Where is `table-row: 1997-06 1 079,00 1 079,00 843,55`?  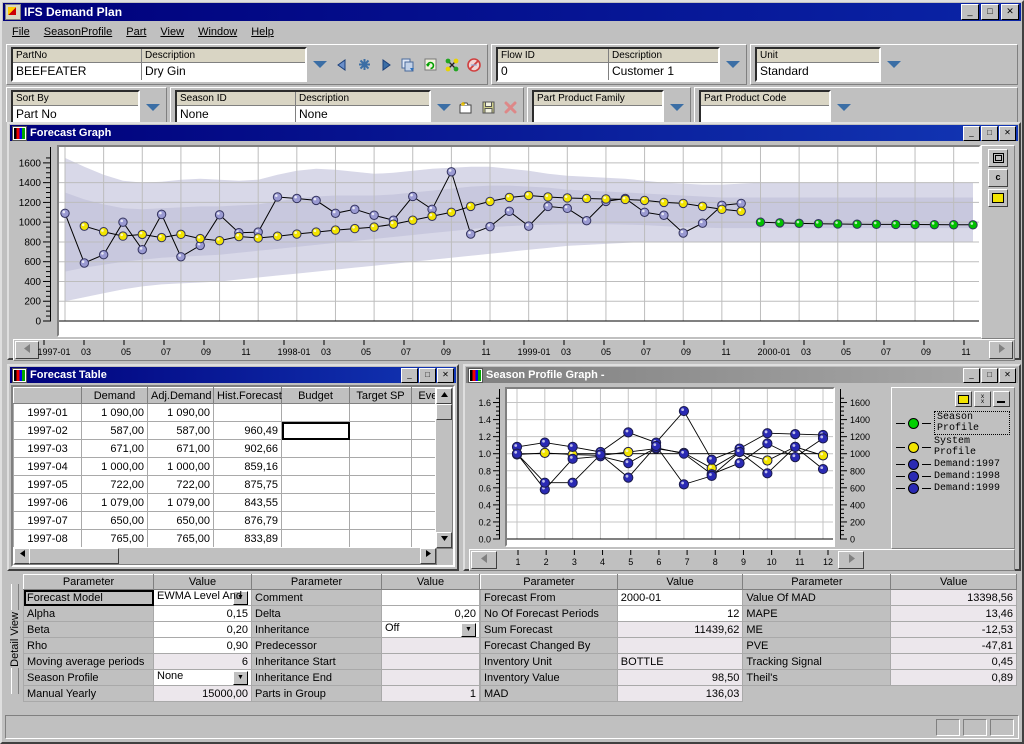
table-row: 1997-06 1 079,00 1 079,00 843,55 is located at coordinates (225, 502).